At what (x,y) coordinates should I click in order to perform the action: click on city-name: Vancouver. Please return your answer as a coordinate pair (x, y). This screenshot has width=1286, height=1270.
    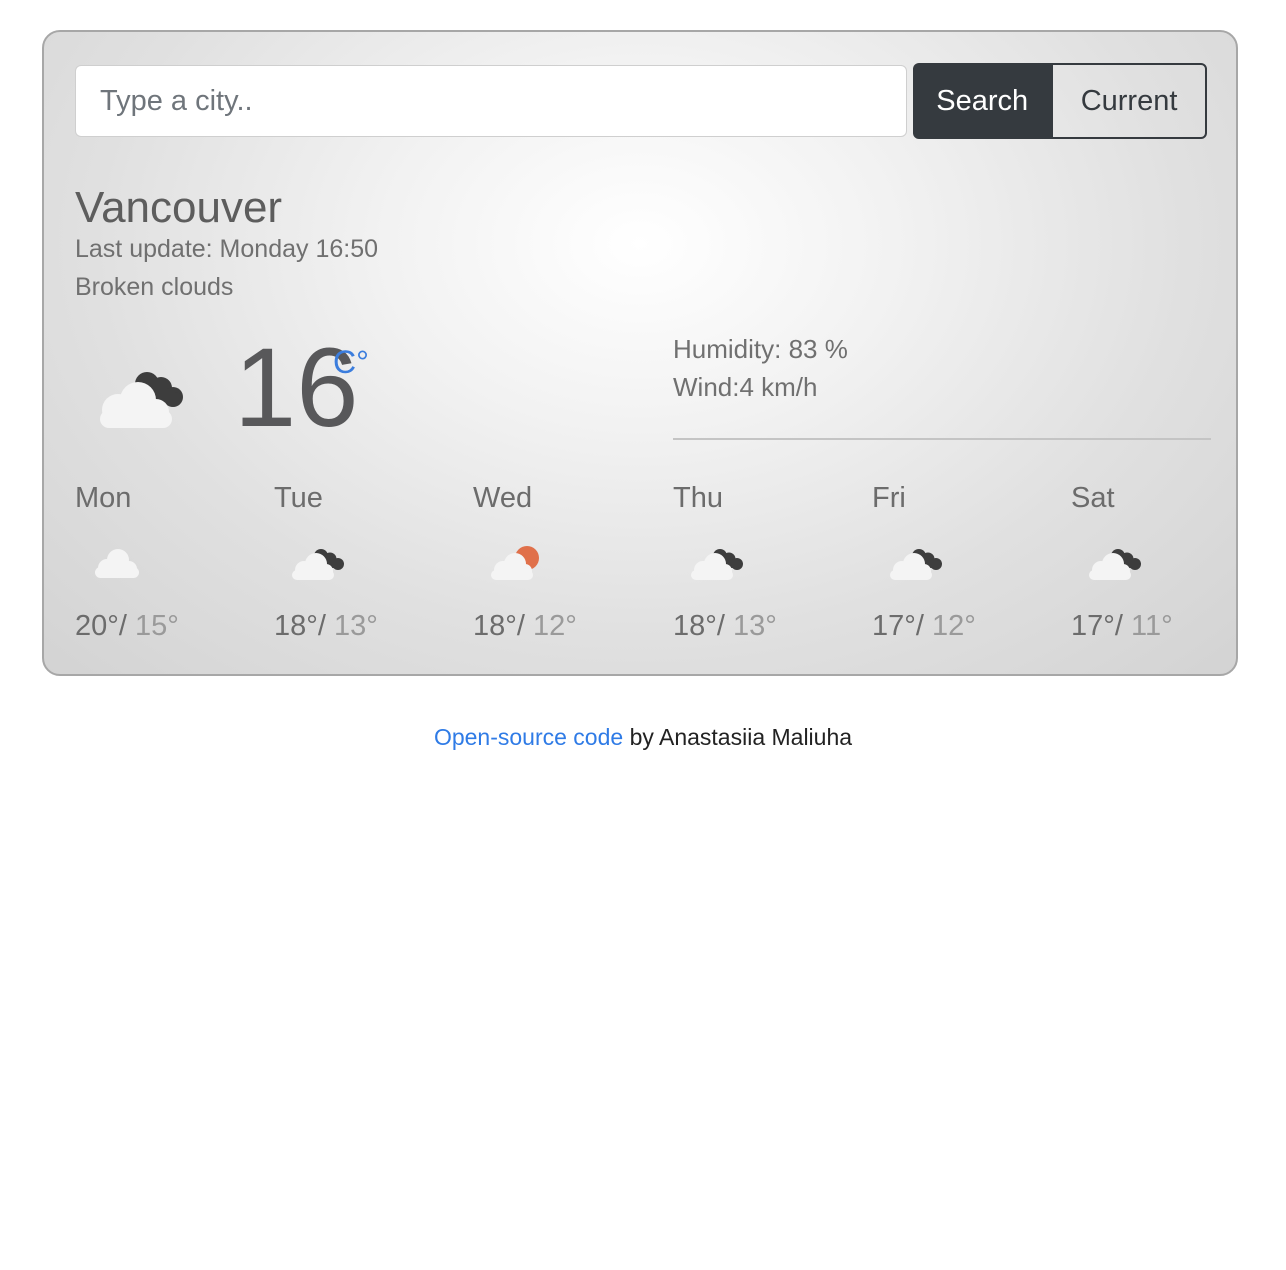
    Looking at the image, I should click on (179, 207).